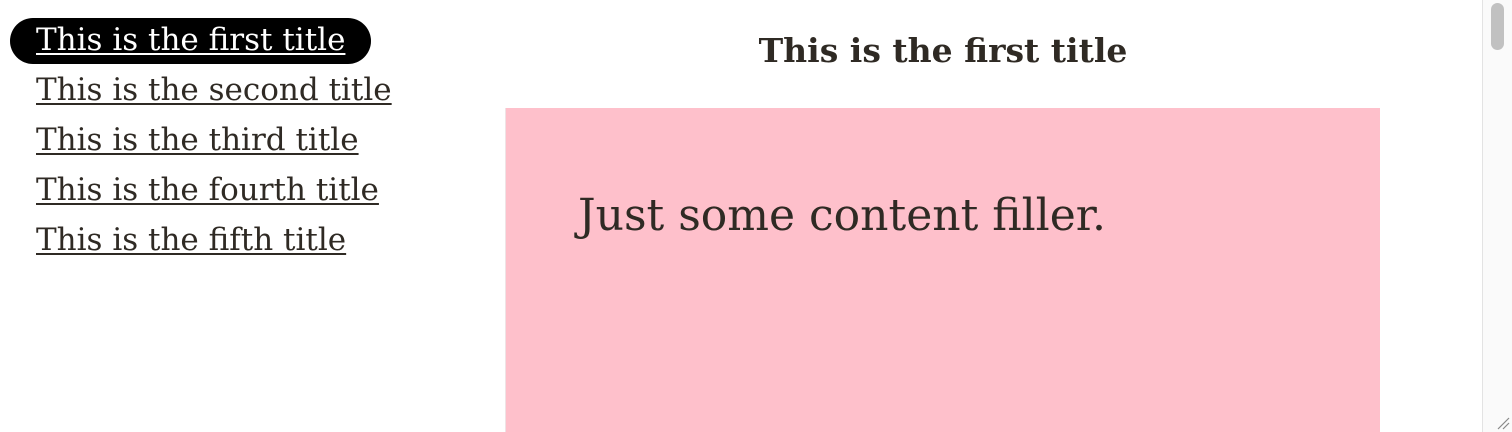  I want to click on nav-item-fourth-title: This is the fourth title, so click(207, 190).